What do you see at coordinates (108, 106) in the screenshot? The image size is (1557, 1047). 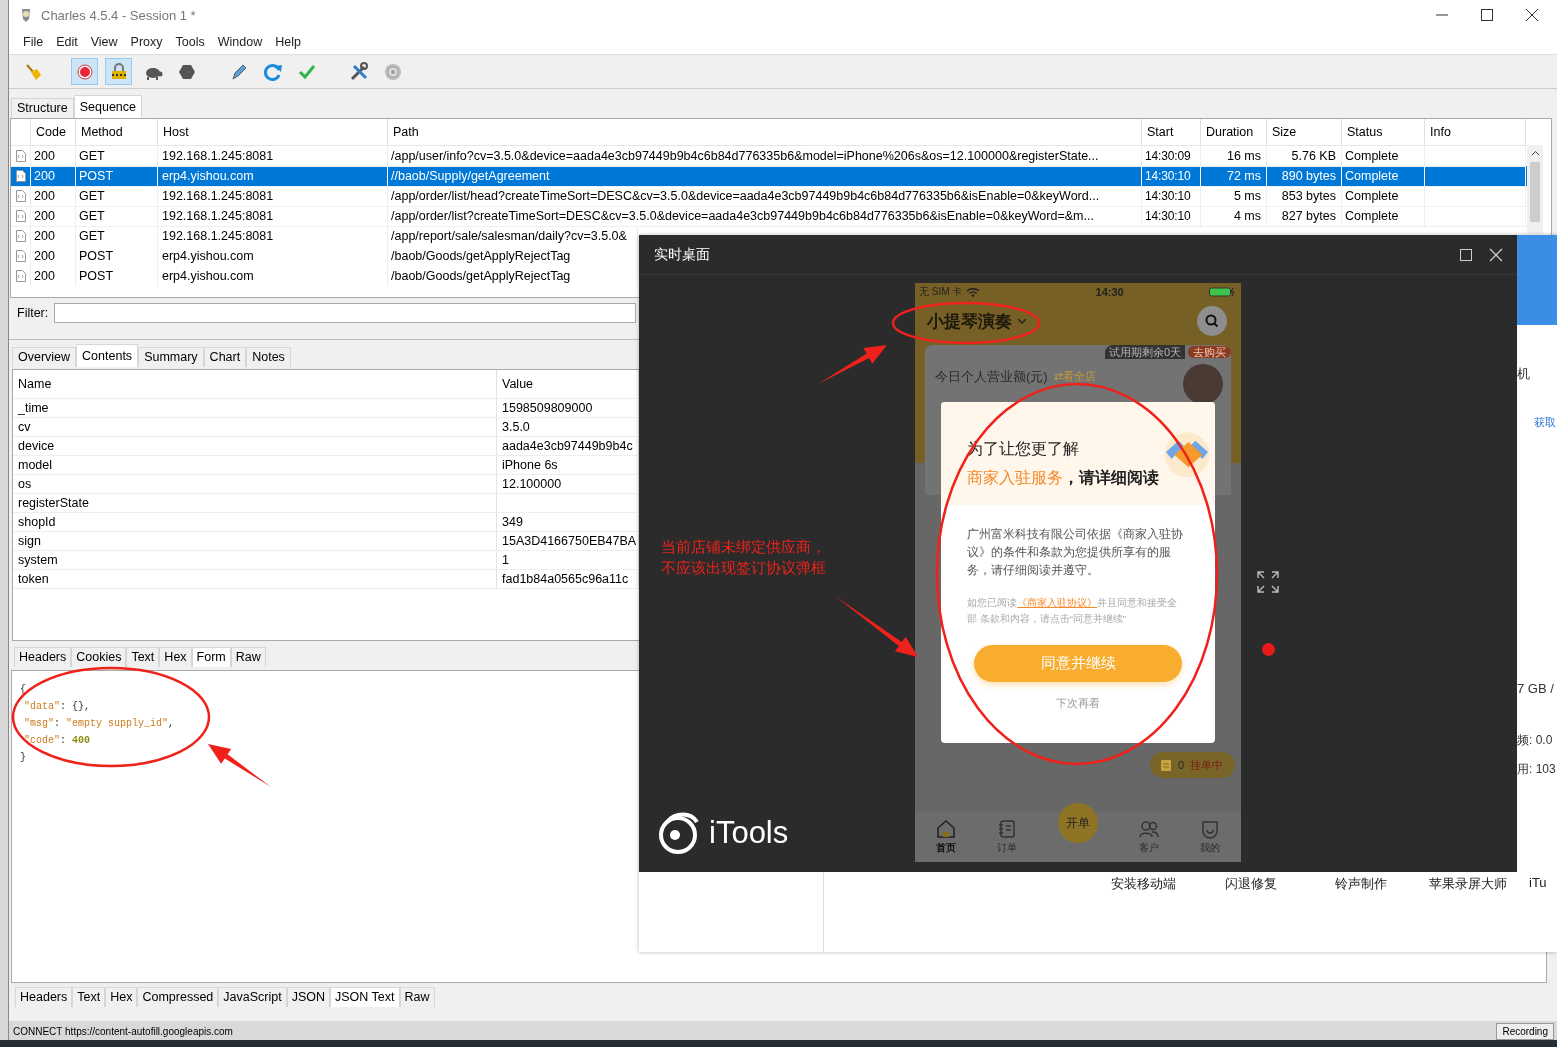 I see `tab: Sequence` at bounding box center [108, 106].